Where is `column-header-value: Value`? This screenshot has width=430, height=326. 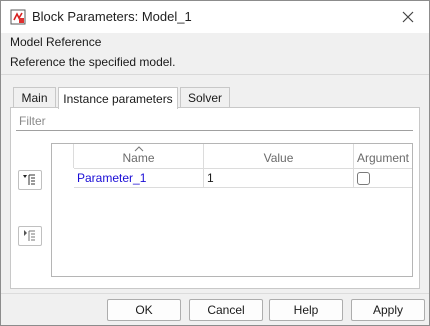 column-header-value: Value is located at coordinates (279, 156).